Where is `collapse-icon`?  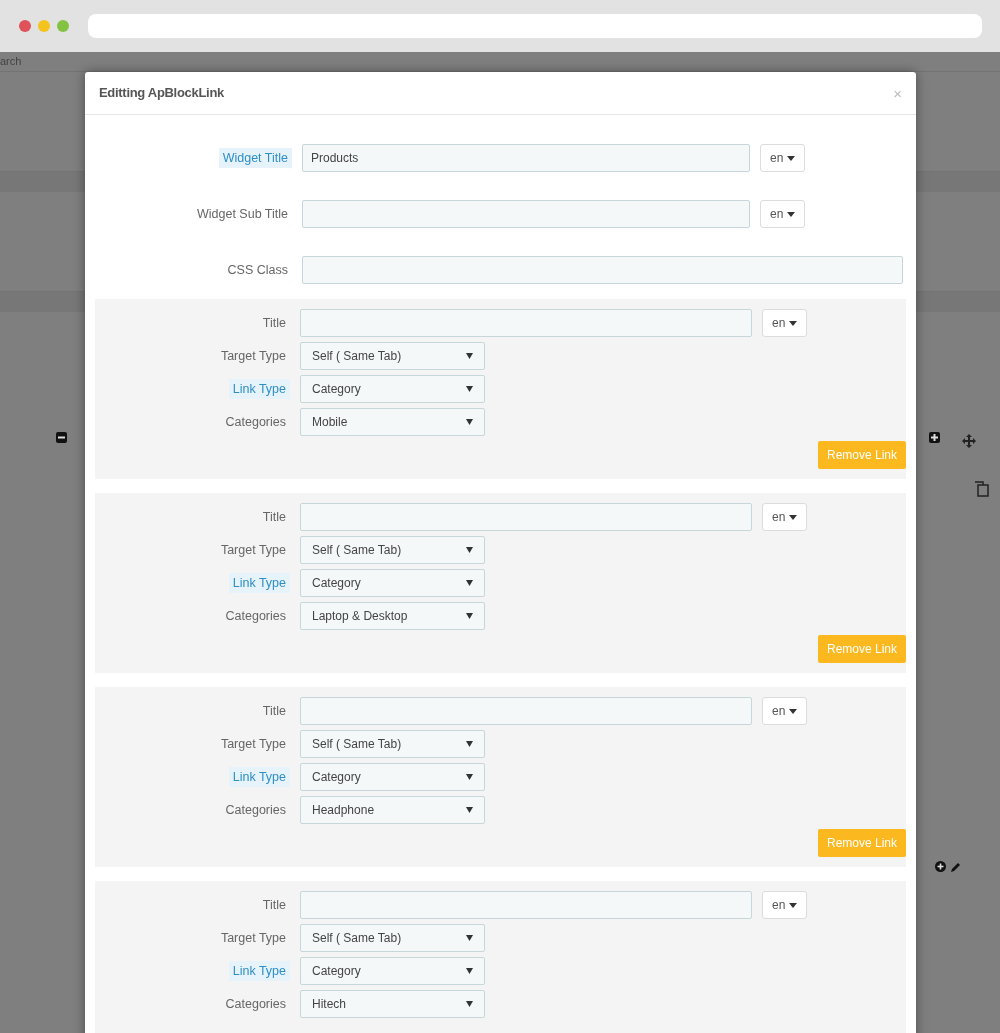
collapse-icon is located at coordinates (61, 437).